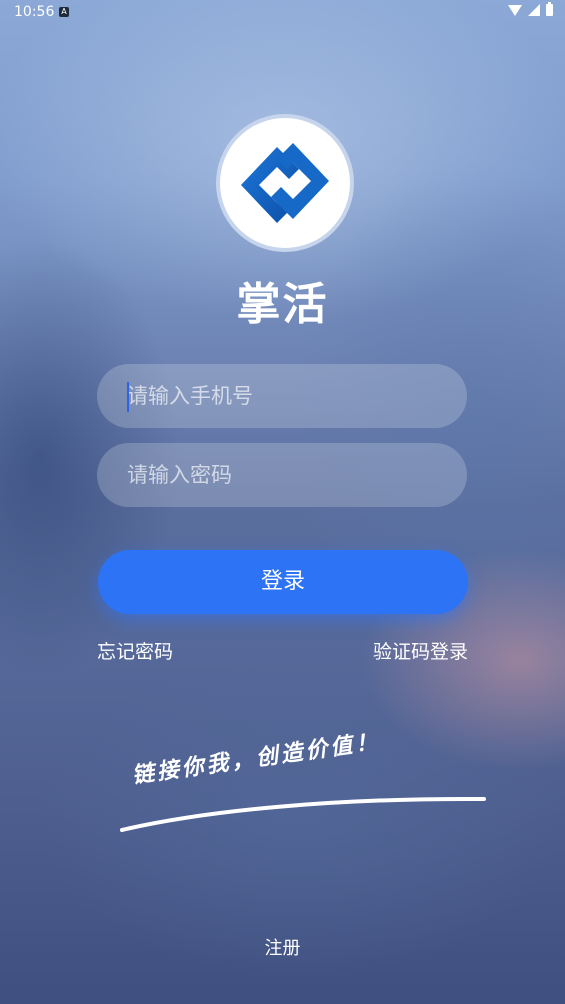 This screenshot has width=565, height=1004. What do you see at coordinates (128, 397) in the screenshot?
I see `text-cursor` at bounding box center [128, 397].